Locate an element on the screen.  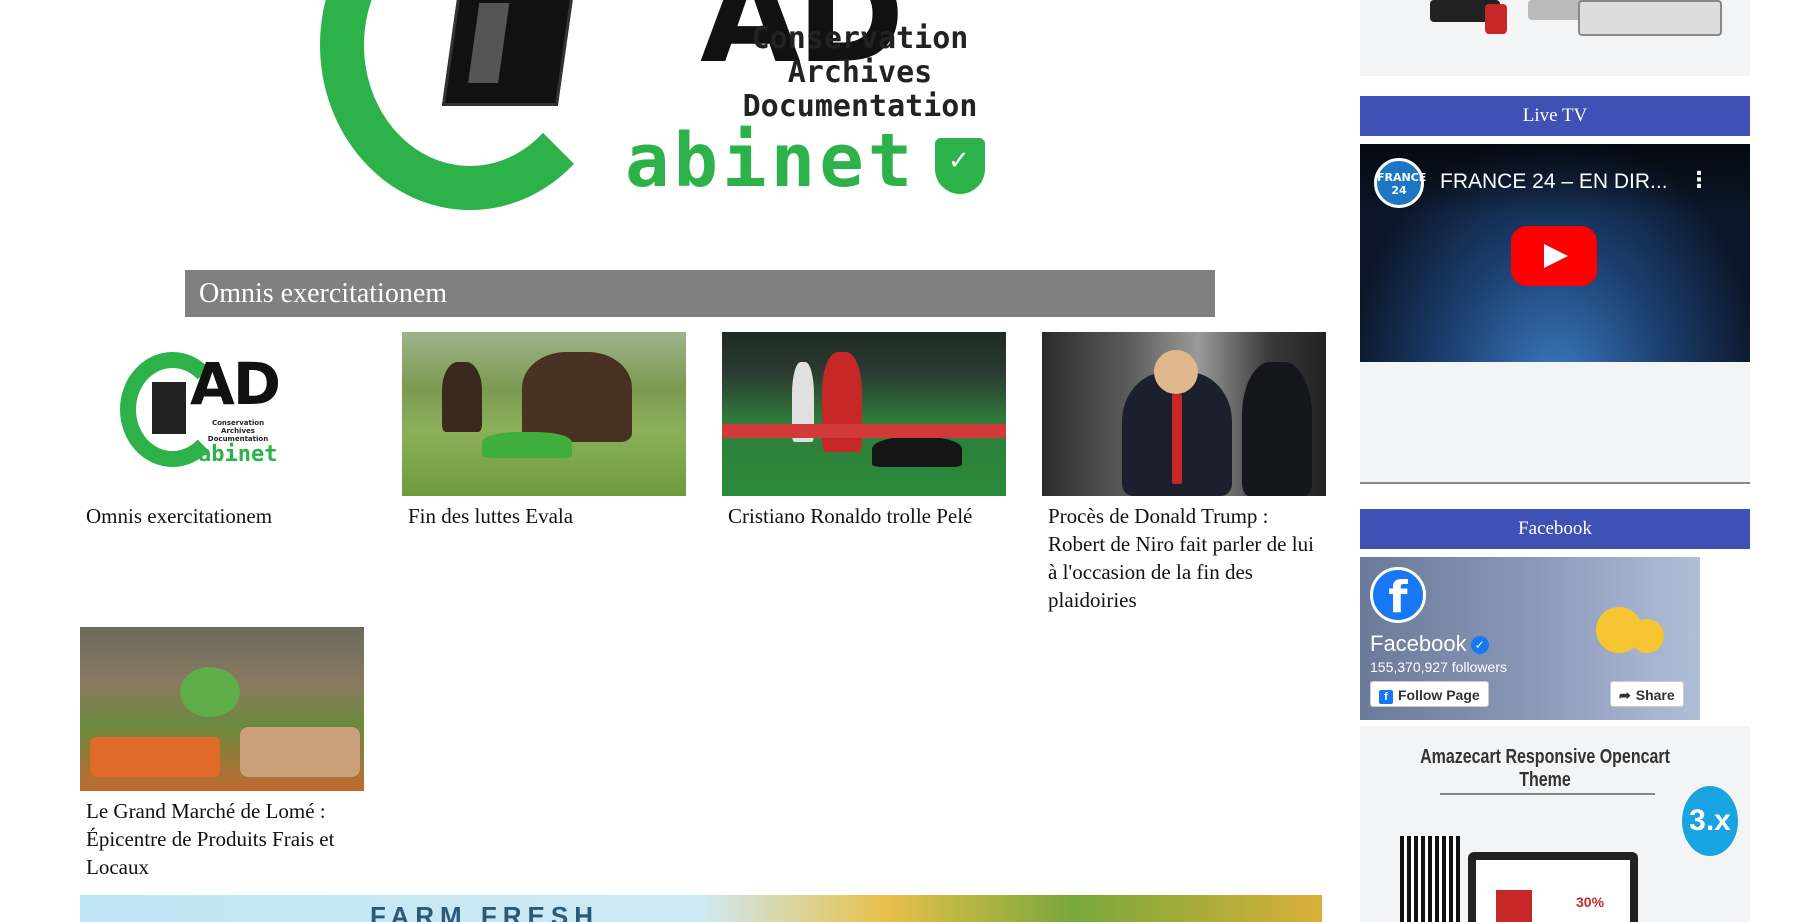
promo-banner: FARM FRESH is located at coordinates (701, 908).